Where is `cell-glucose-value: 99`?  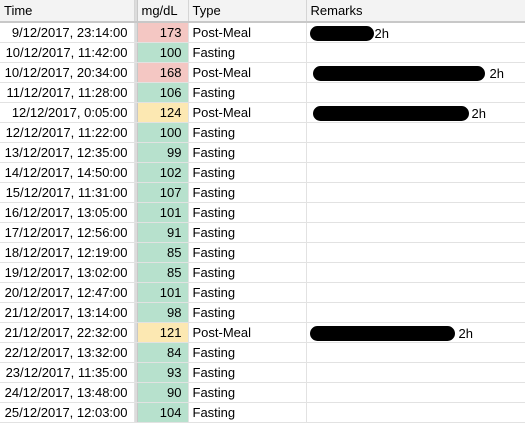 cell-glucose-value: 99 is located at coordinates (163, 152).